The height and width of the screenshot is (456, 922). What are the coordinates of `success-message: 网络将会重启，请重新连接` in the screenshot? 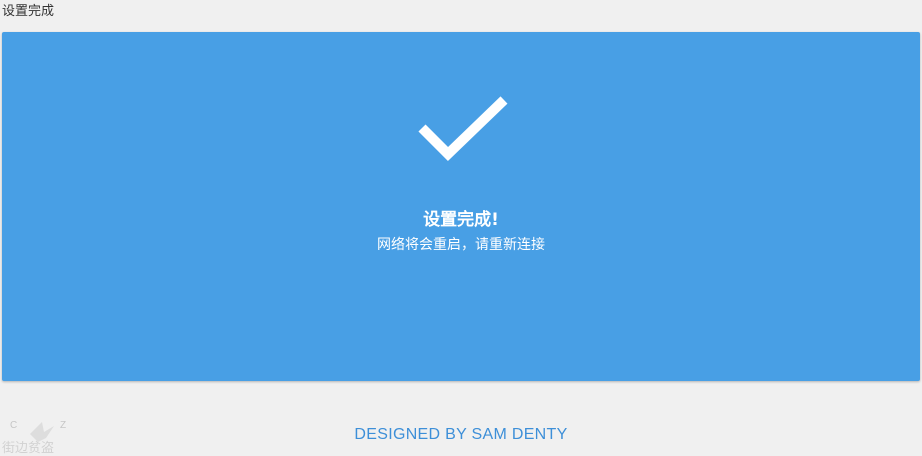 It's located at (461, 245).